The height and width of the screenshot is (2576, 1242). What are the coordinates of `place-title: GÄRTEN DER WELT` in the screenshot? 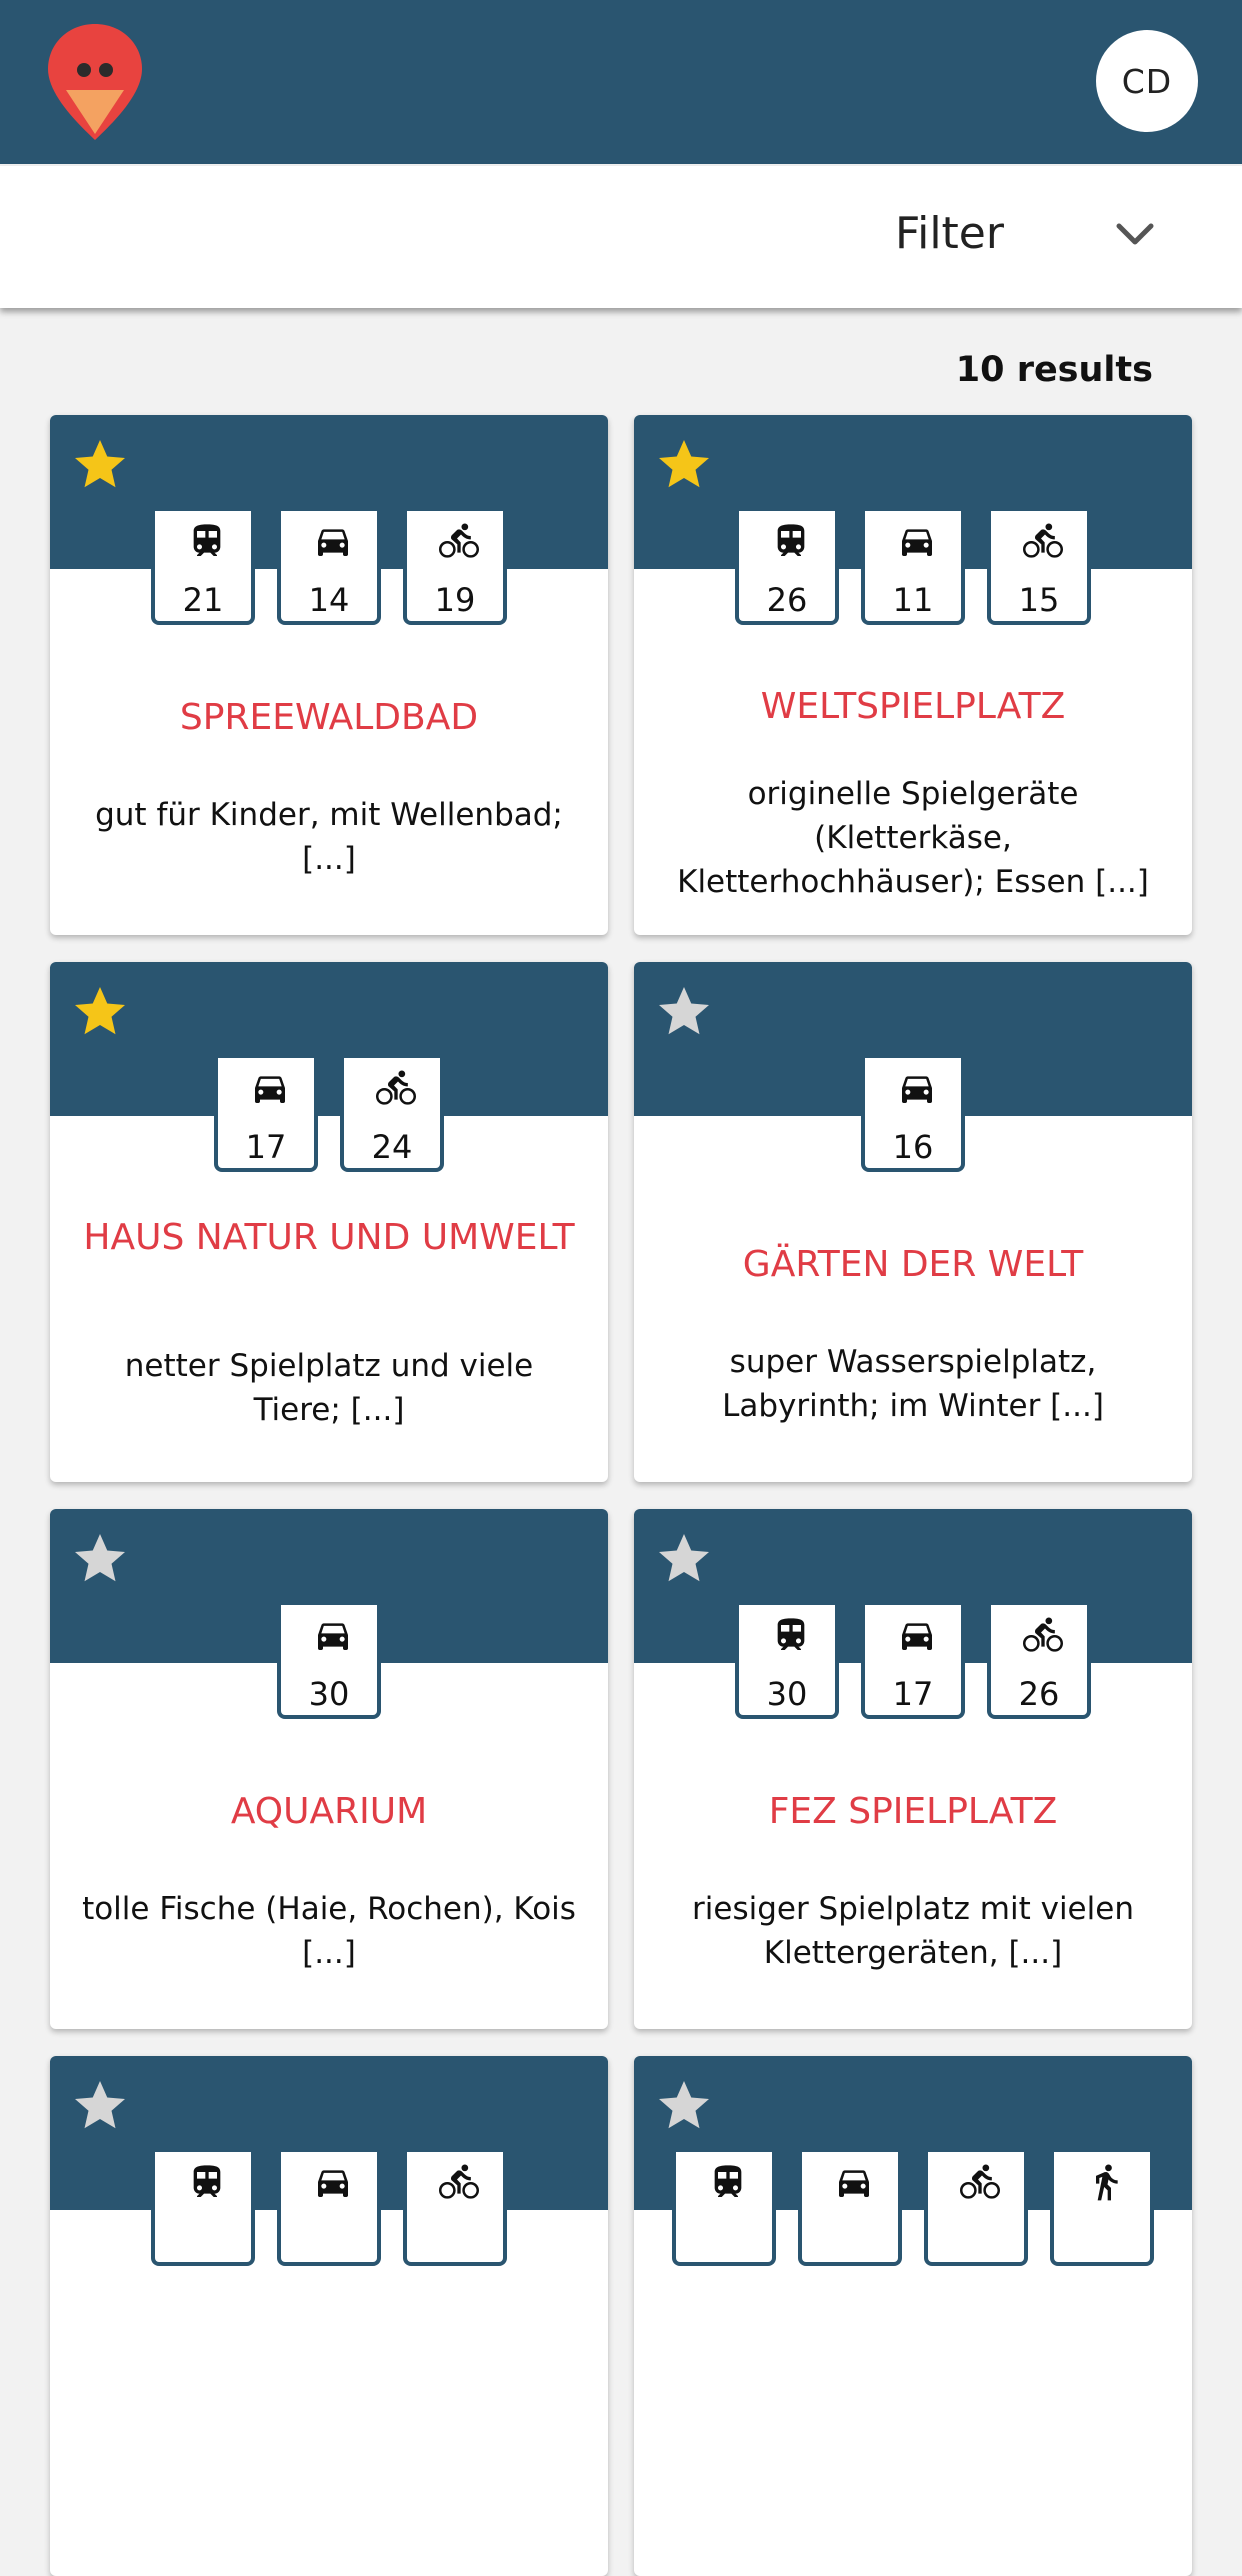 It's located at (913, 1265).